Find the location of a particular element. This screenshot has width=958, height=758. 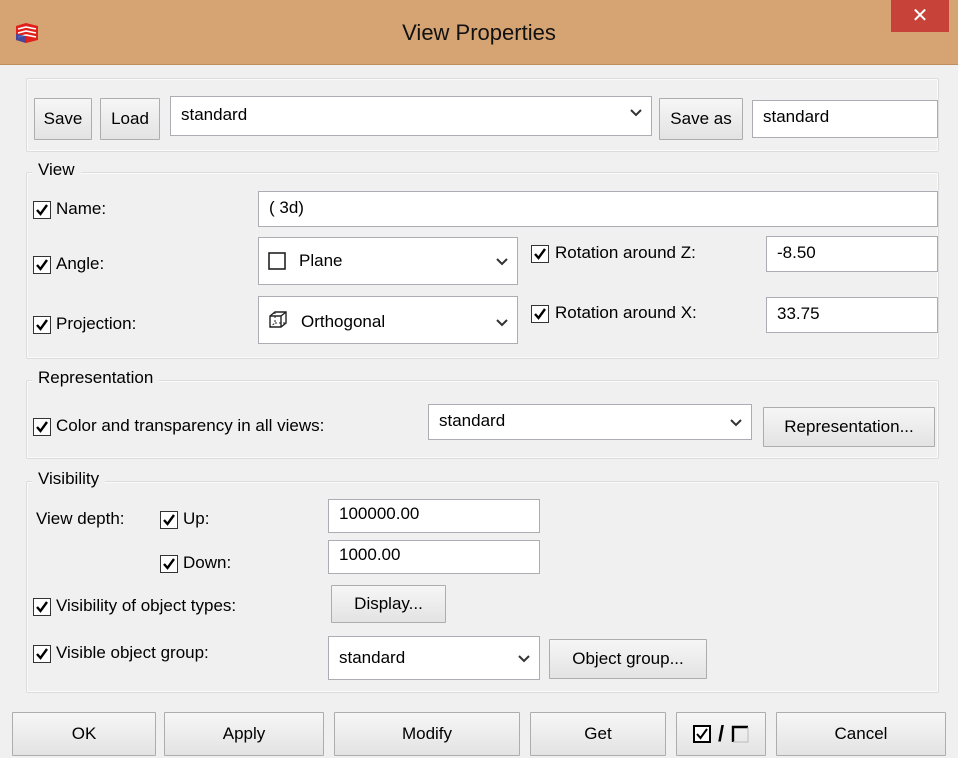

color-transparency-label: Color and transparency in all views: is located at coordinates (190, 425).